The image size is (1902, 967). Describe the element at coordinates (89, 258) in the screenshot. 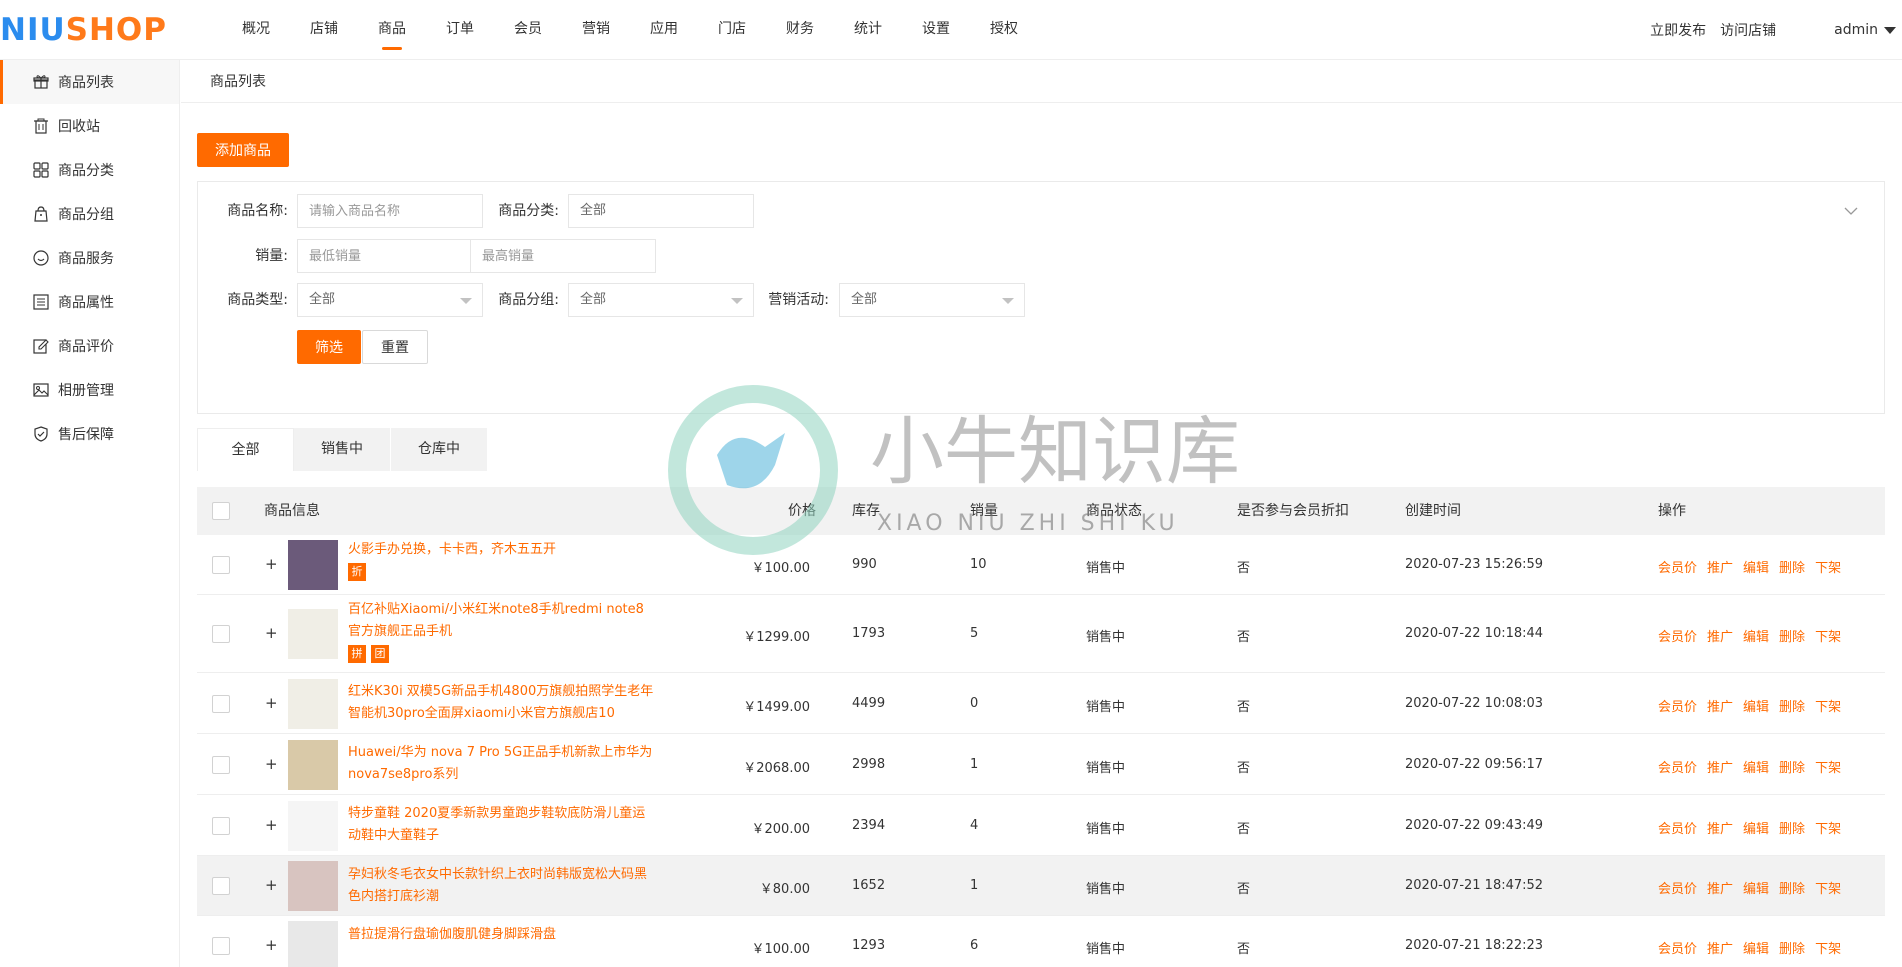

I see `sidebar-item: 商品服务` at that location.